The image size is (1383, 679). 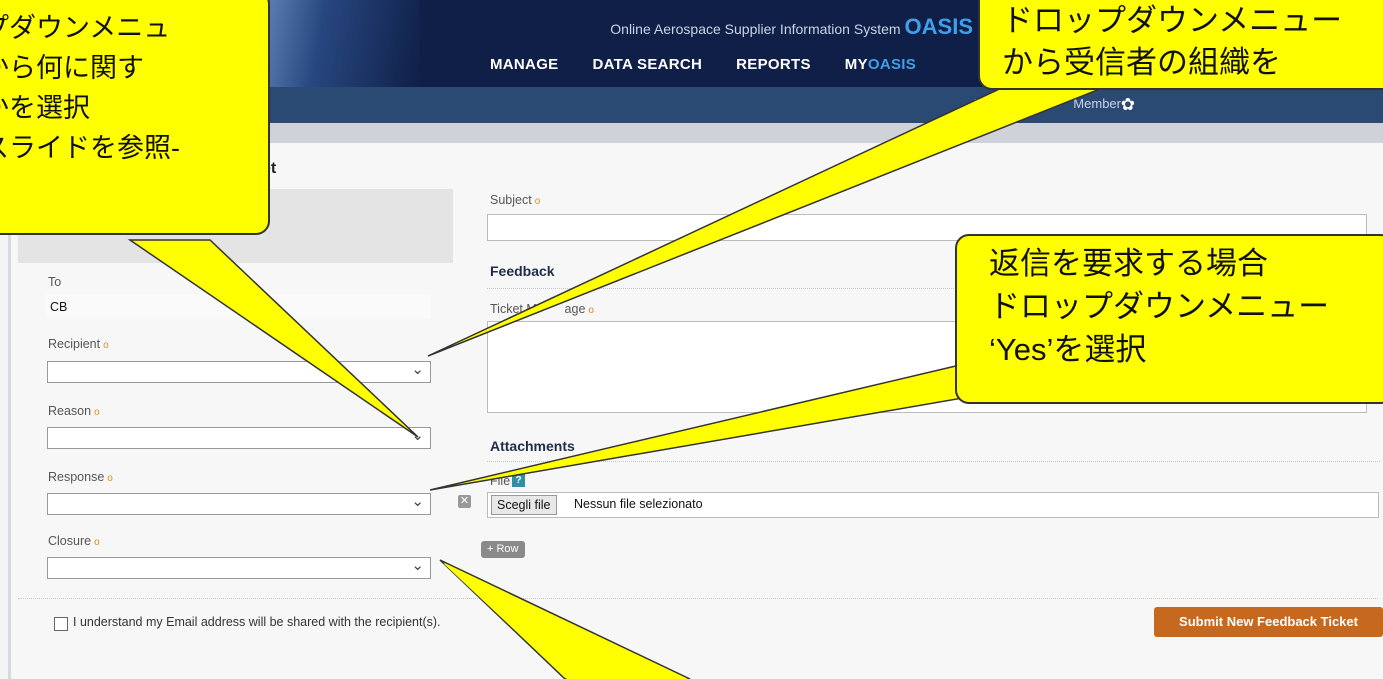 I want to click on callout-reason-line2: から何に関す, so click(x=72, y=68).